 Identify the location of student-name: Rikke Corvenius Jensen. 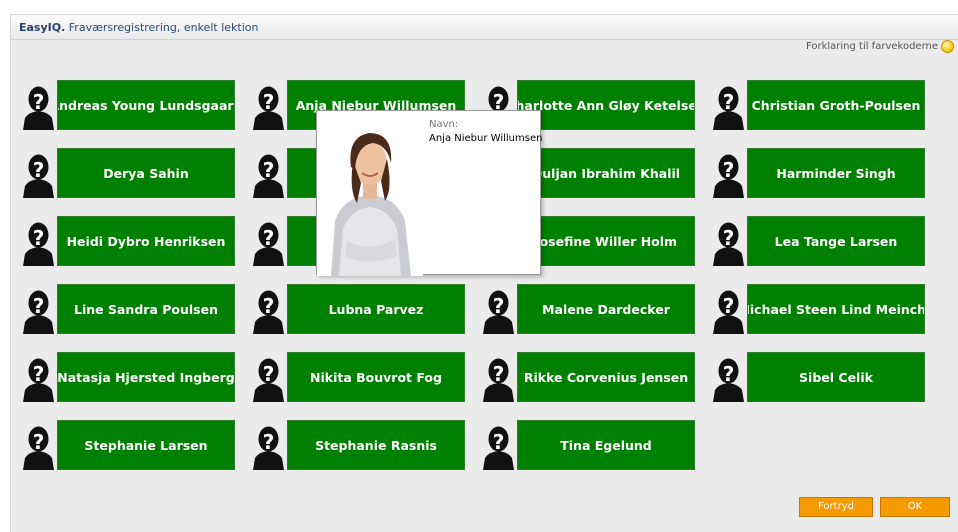
(606, 377).